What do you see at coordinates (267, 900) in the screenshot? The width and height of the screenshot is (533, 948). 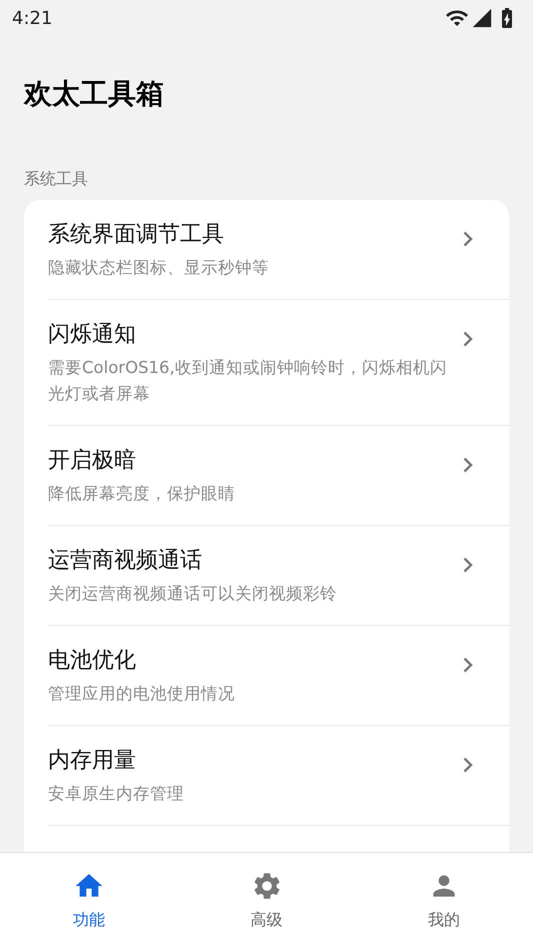 I see `nav-tab: 高级` at bounding box center [267, 900].